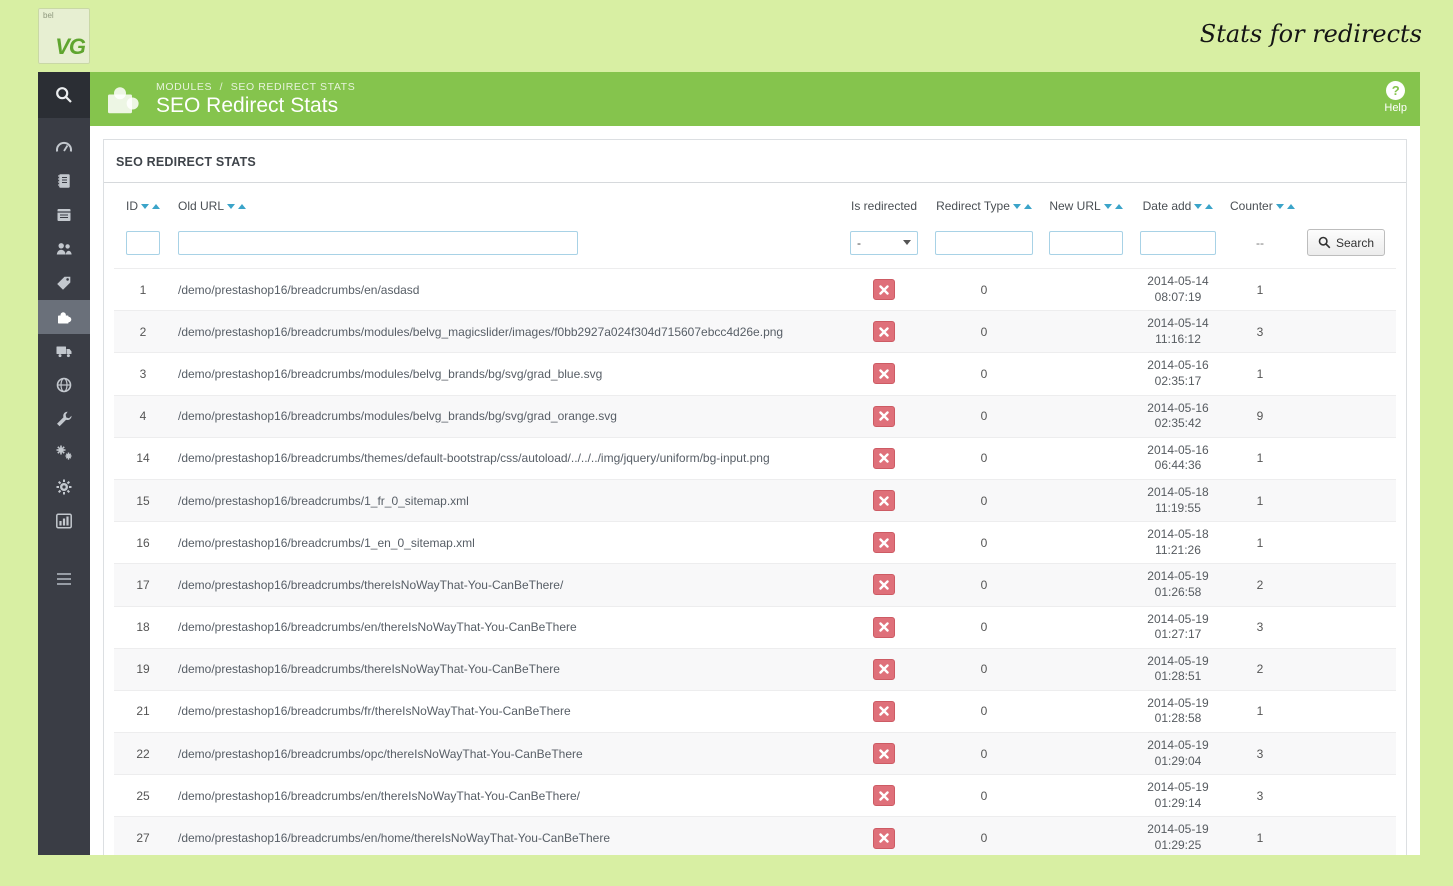 The width and height of the screenshot is (1453, 886). What do you see at coordinates (184, 87) in the screenshot?
I see `breadcrumb-modules: MODULES` at bounding box center [184, 87].